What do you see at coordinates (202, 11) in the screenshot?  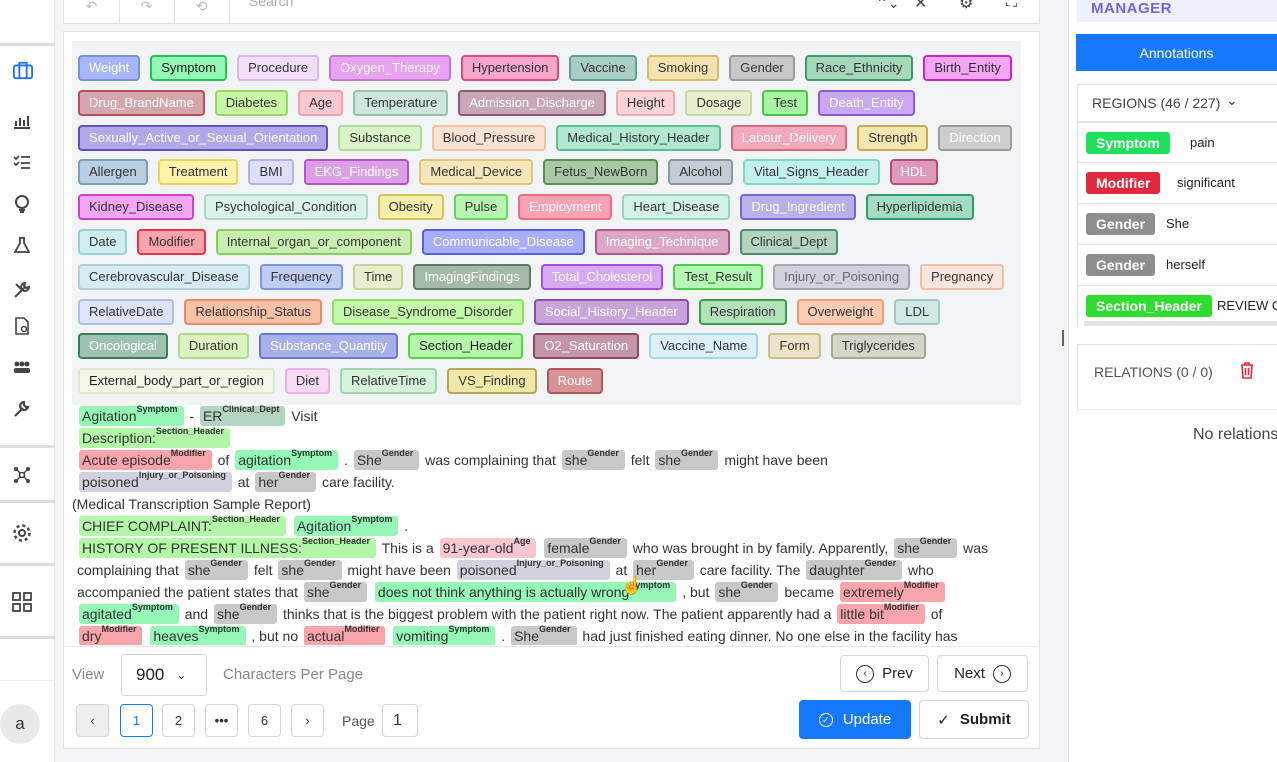 I see `reset-button: ⟲` at bounding box center [202, 11].